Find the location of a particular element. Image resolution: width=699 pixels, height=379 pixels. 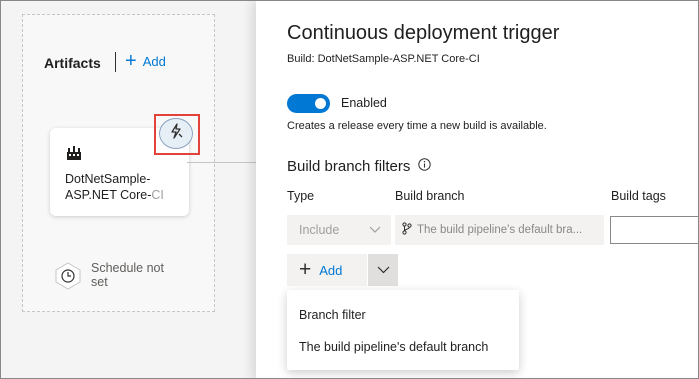

type-dropdown: Include is located at coordinates (339, 230).